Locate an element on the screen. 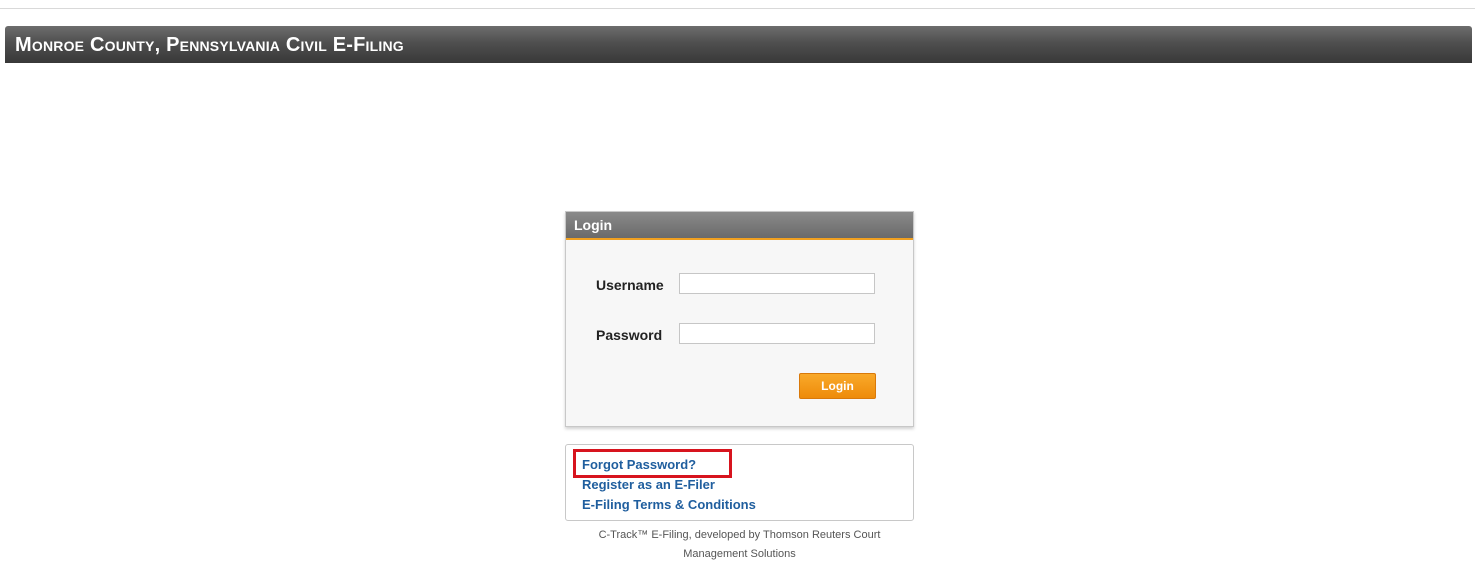 Image resolution: width=1475 pixels, height=564 pixels. password-label: Password is located at coordinates (629, 335).